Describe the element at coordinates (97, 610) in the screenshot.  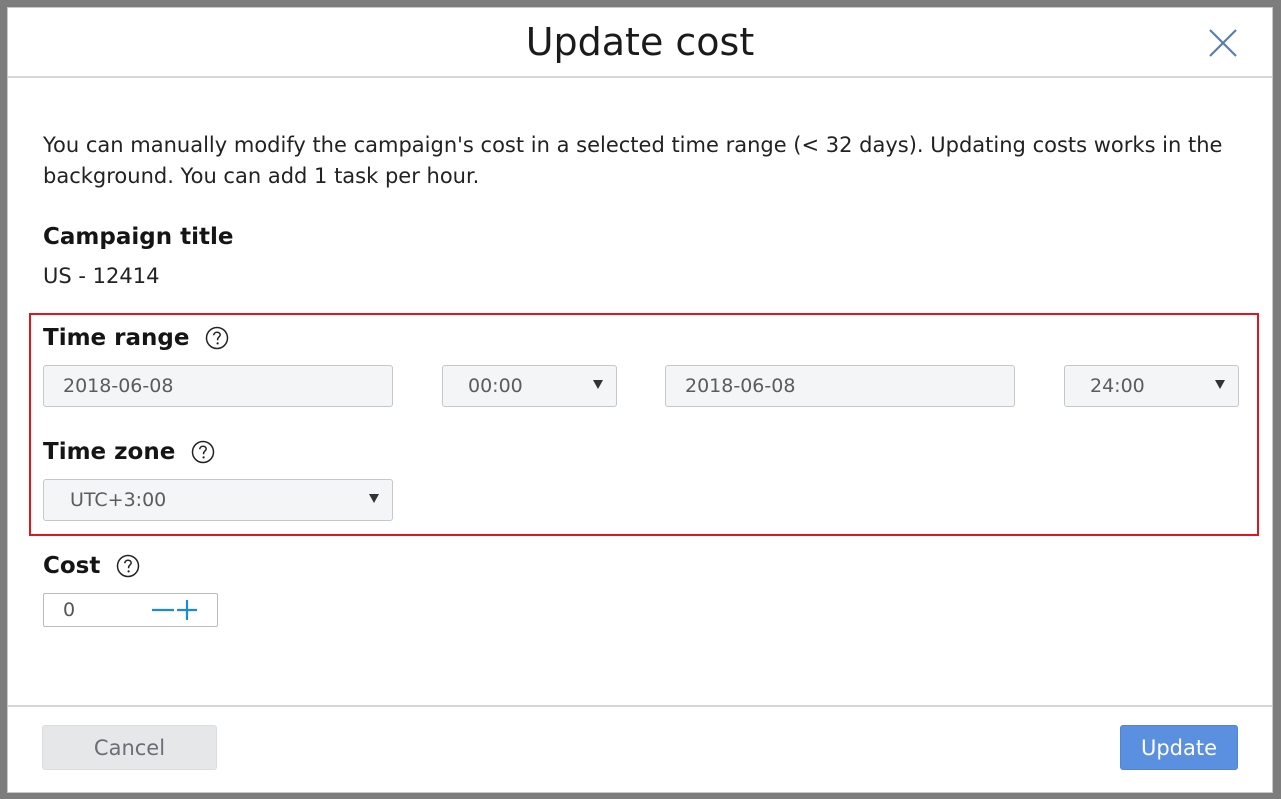
I see `cost-value: 0` at that location.